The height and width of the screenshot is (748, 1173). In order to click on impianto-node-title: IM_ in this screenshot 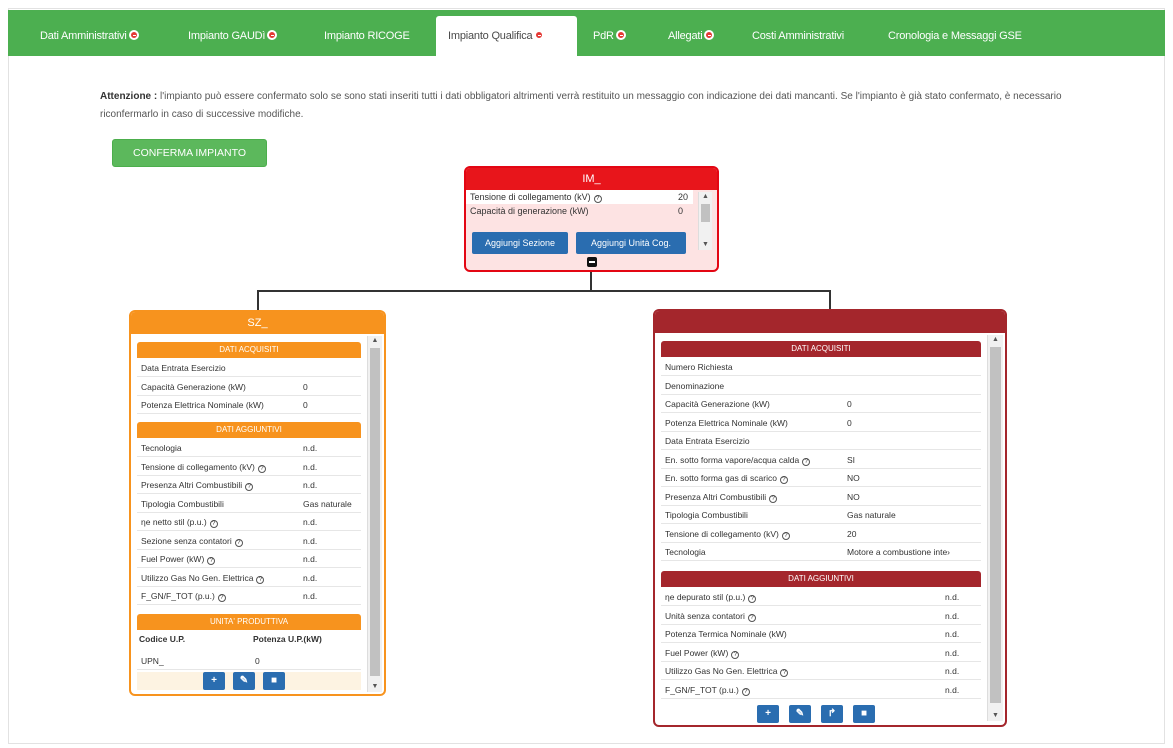, I will do `click(591, 179)`.